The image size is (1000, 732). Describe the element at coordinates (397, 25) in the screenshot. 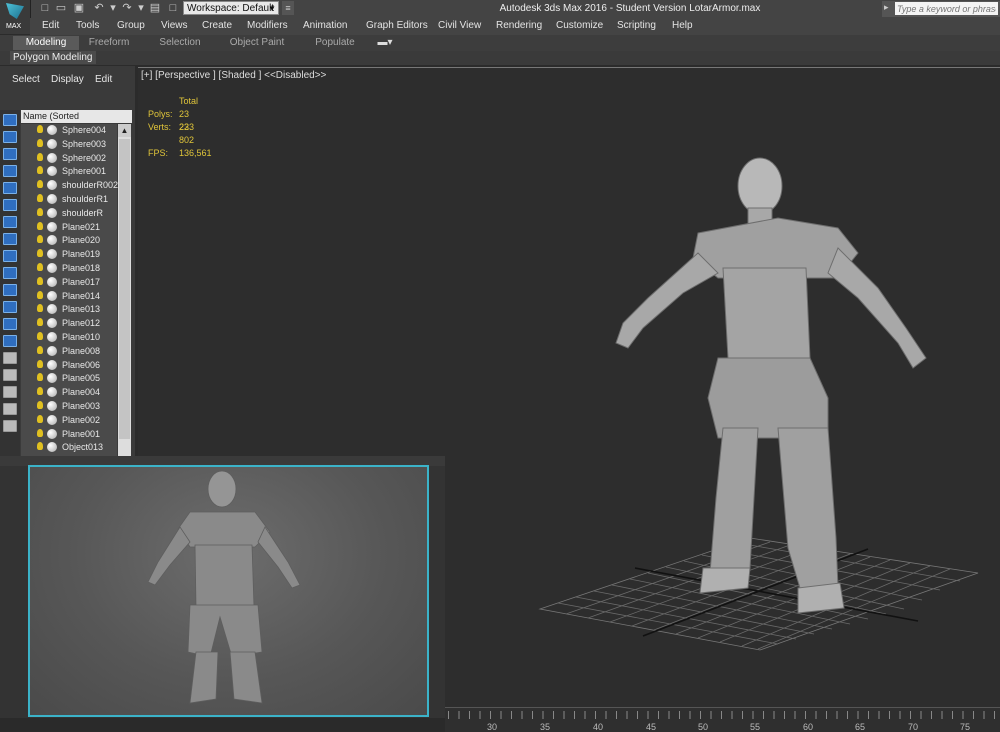

I see `menu-graph-editors: Graph Editors` at that location.